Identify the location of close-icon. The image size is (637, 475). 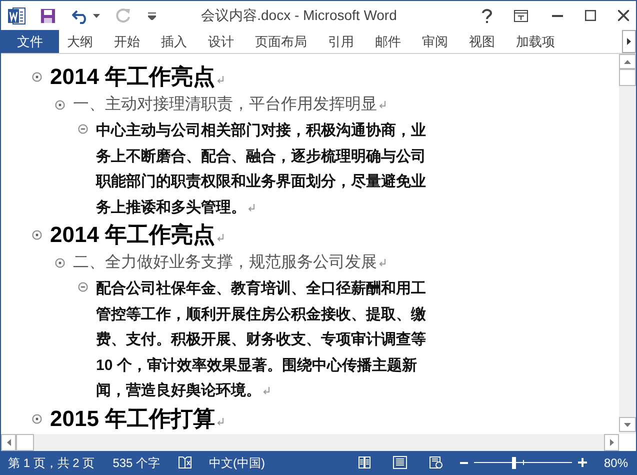
(623, 15).